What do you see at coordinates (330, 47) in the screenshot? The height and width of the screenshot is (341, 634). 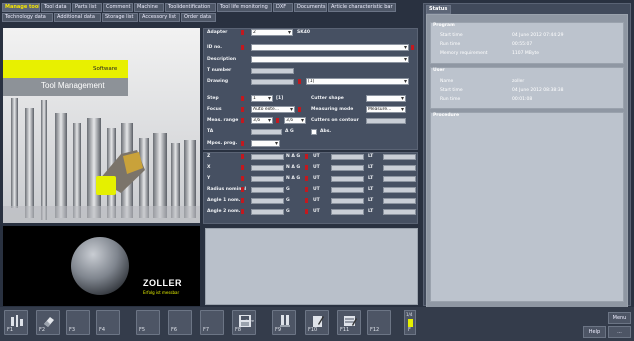 I see `id-no-select` at bounding box center [330, 47].